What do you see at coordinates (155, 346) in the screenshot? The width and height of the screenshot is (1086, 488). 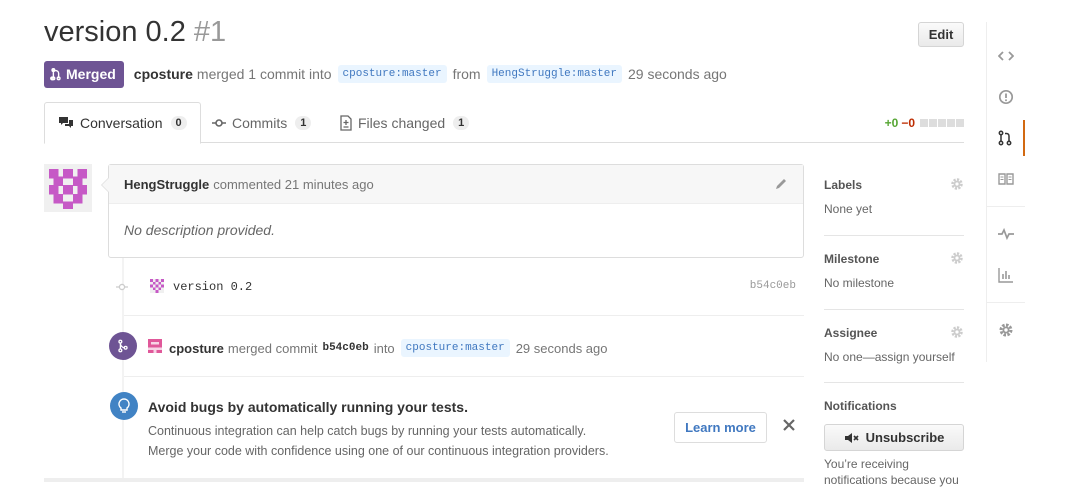 I see `merge-author-avatar` at bounding box center [155, 346].